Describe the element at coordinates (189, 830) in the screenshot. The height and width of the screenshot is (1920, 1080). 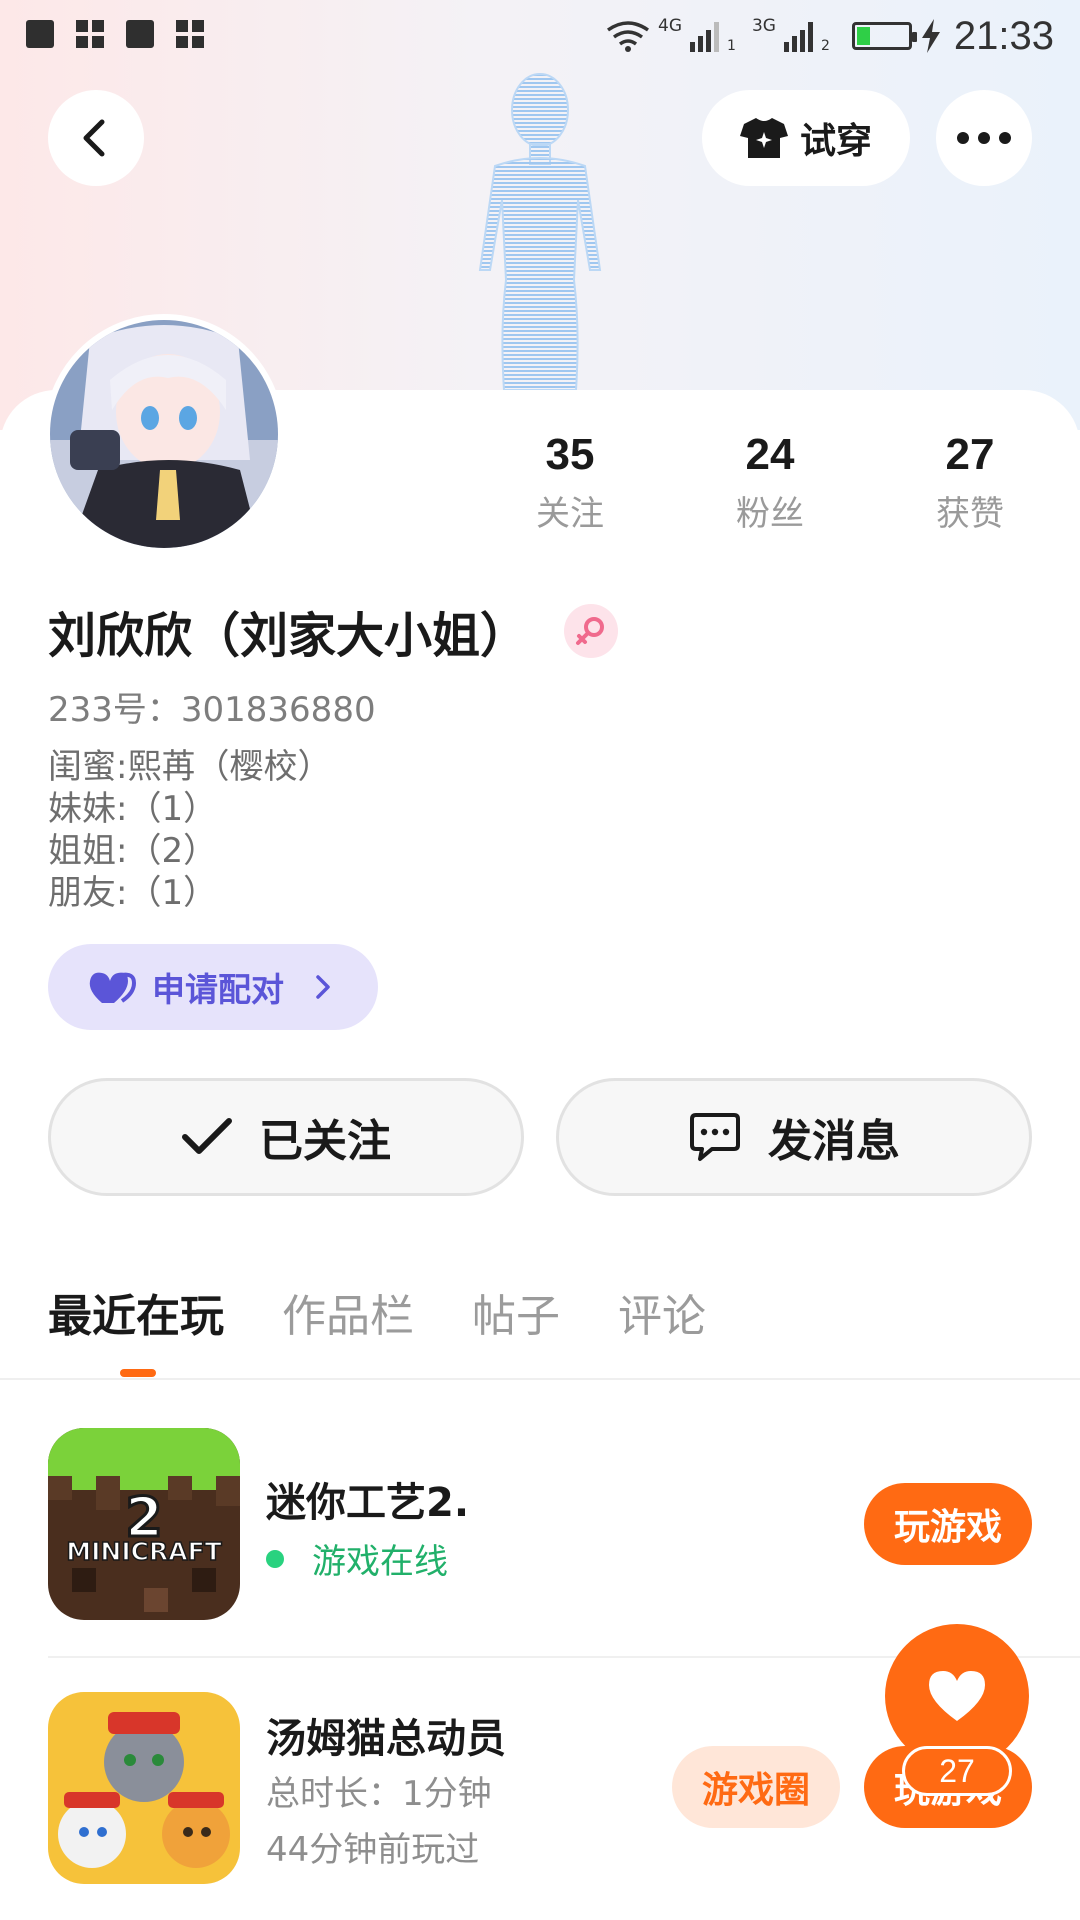
I see `user-bio: 闺蜜:熙苒（樱校） 妹妹:（1） 姐姐:（2） 朋友:（1）` at that location.